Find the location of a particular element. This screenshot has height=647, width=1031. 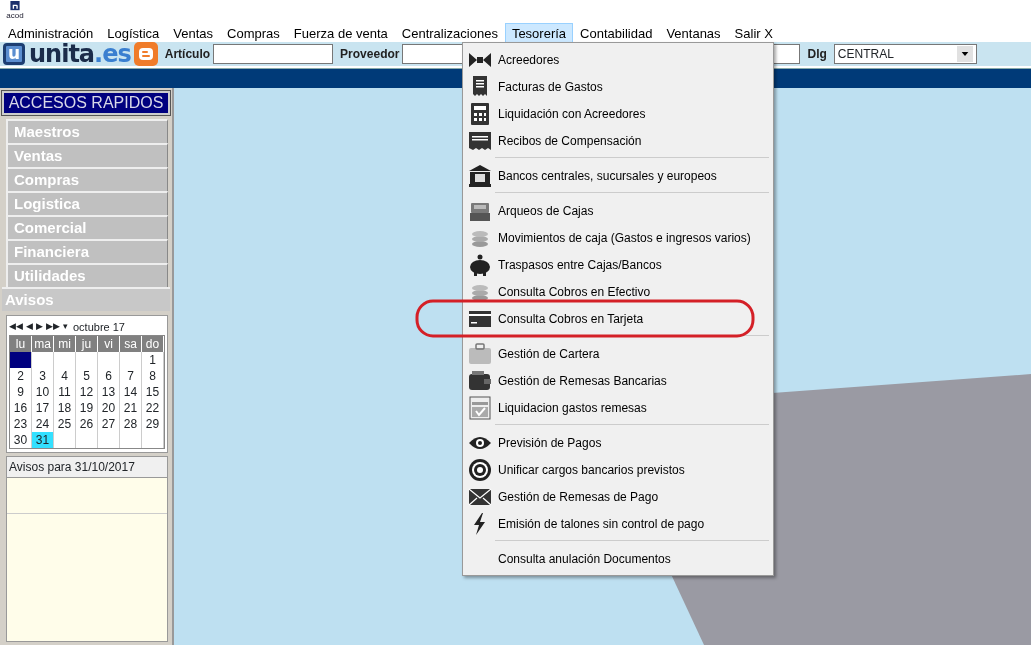

calendar-day: 6 is located at coordinates (109, 376).